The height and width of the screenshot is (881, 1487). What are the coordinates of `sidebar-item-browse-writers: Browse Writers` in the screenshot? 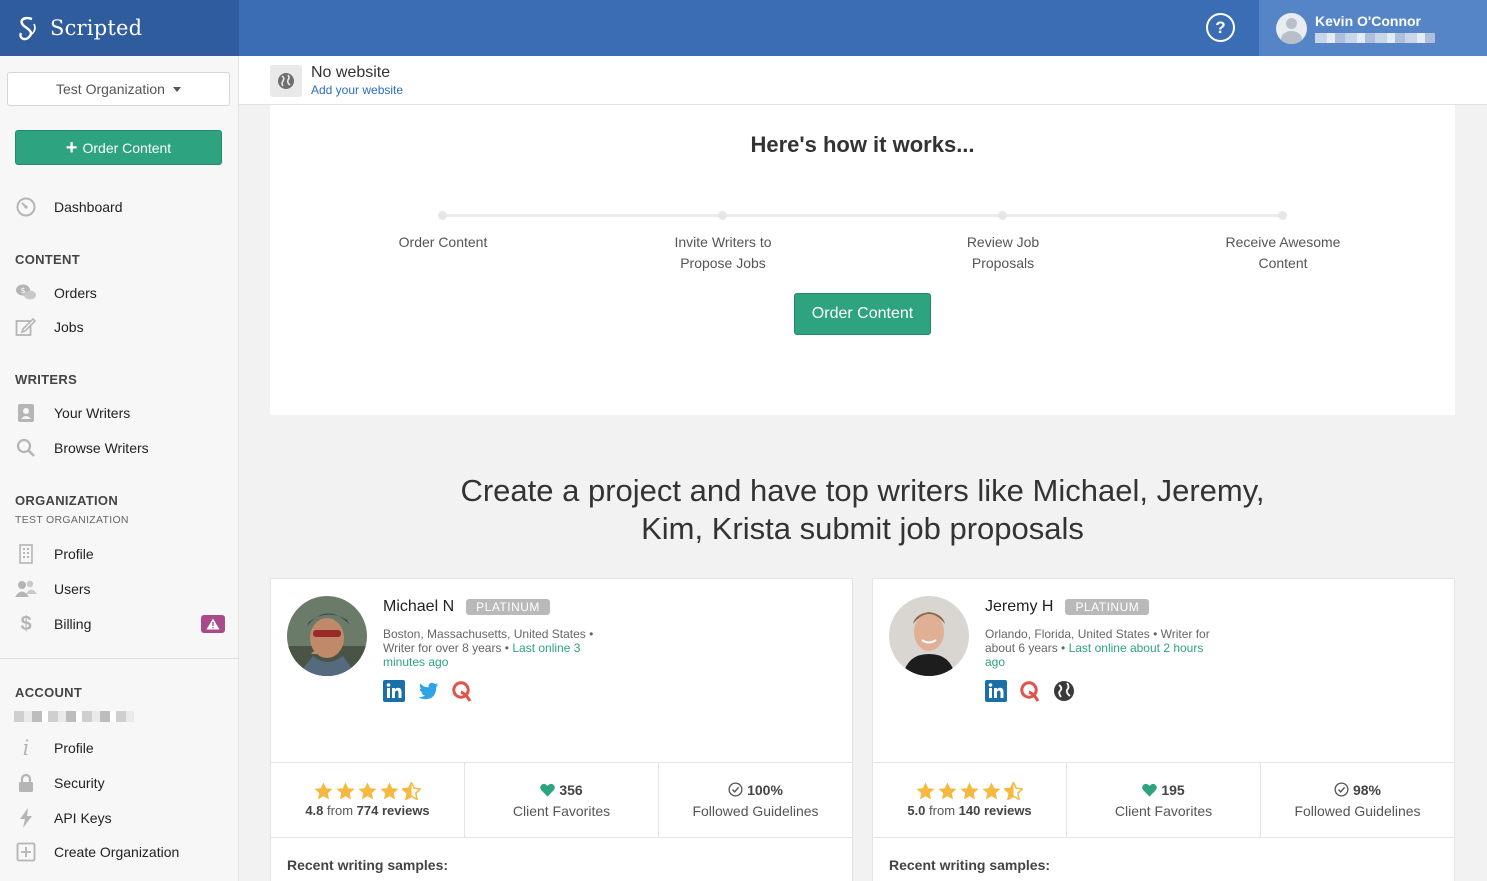 It's located at (125, 448).